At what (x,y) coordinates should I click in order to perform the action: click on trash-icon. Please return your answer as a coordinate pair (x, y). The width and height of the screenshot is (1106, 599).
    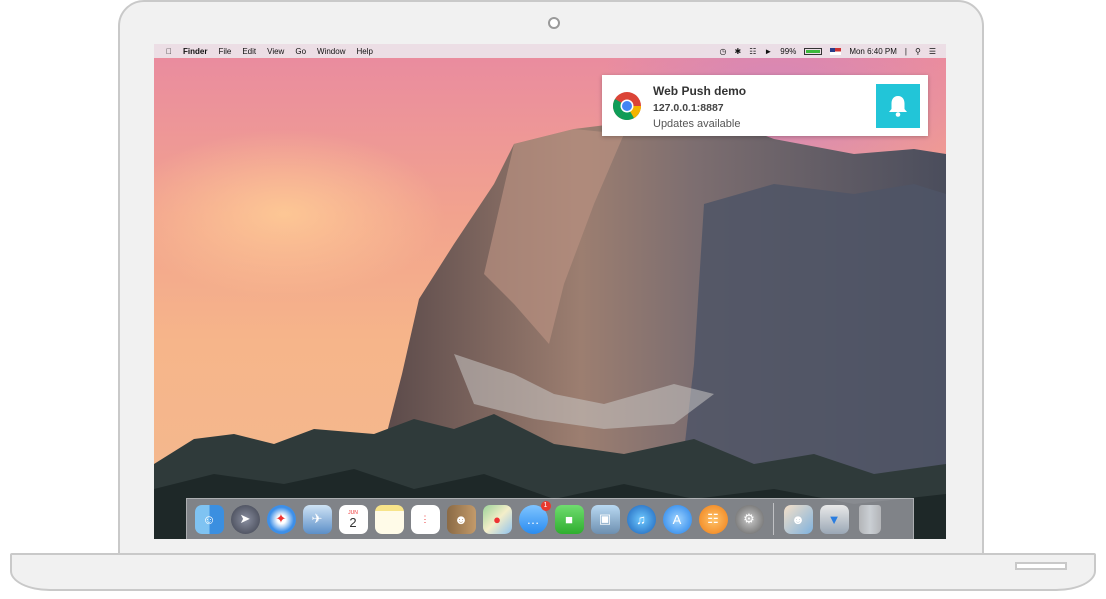
    Looking at the image, I should click on (870, 519).